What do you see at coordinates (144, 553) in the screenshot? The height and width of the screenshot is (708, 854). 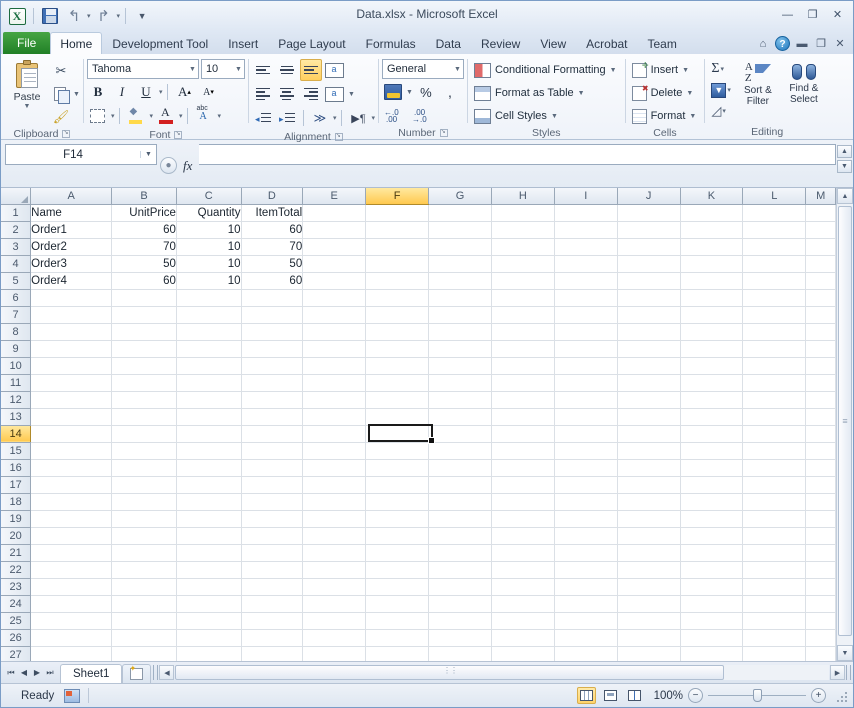 I see `cell-B21` at bounding box center [144, 553].